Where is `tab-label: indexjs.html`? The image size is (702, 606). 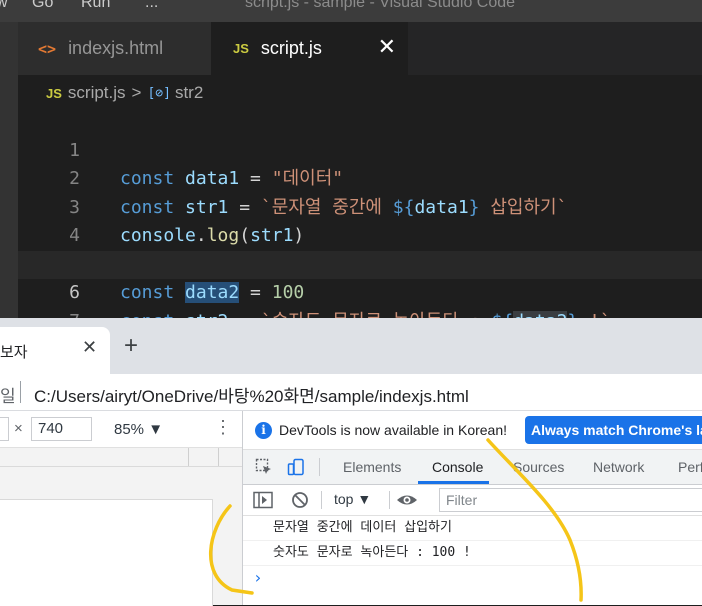 tab-label: indexjs.html is located at coordinates (116, 48).